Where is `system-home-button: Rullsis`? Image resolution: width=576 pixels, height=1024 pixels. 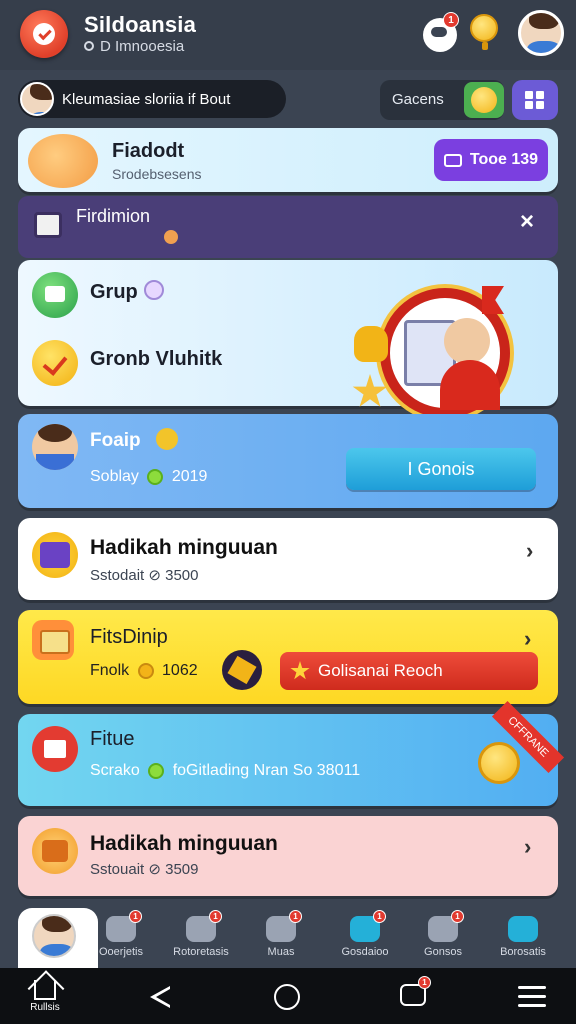
system-home-button: Rullsis is located at coordinates (45, 996).